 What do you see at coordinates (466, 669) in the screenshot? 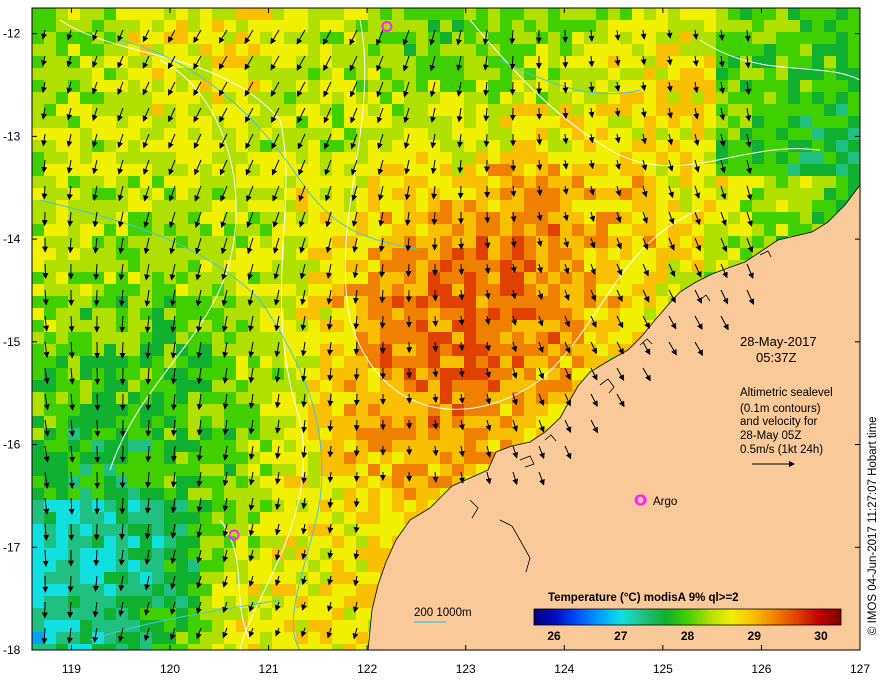
I see `longitude-tick-label: 123` at bounding box center [466, 669].